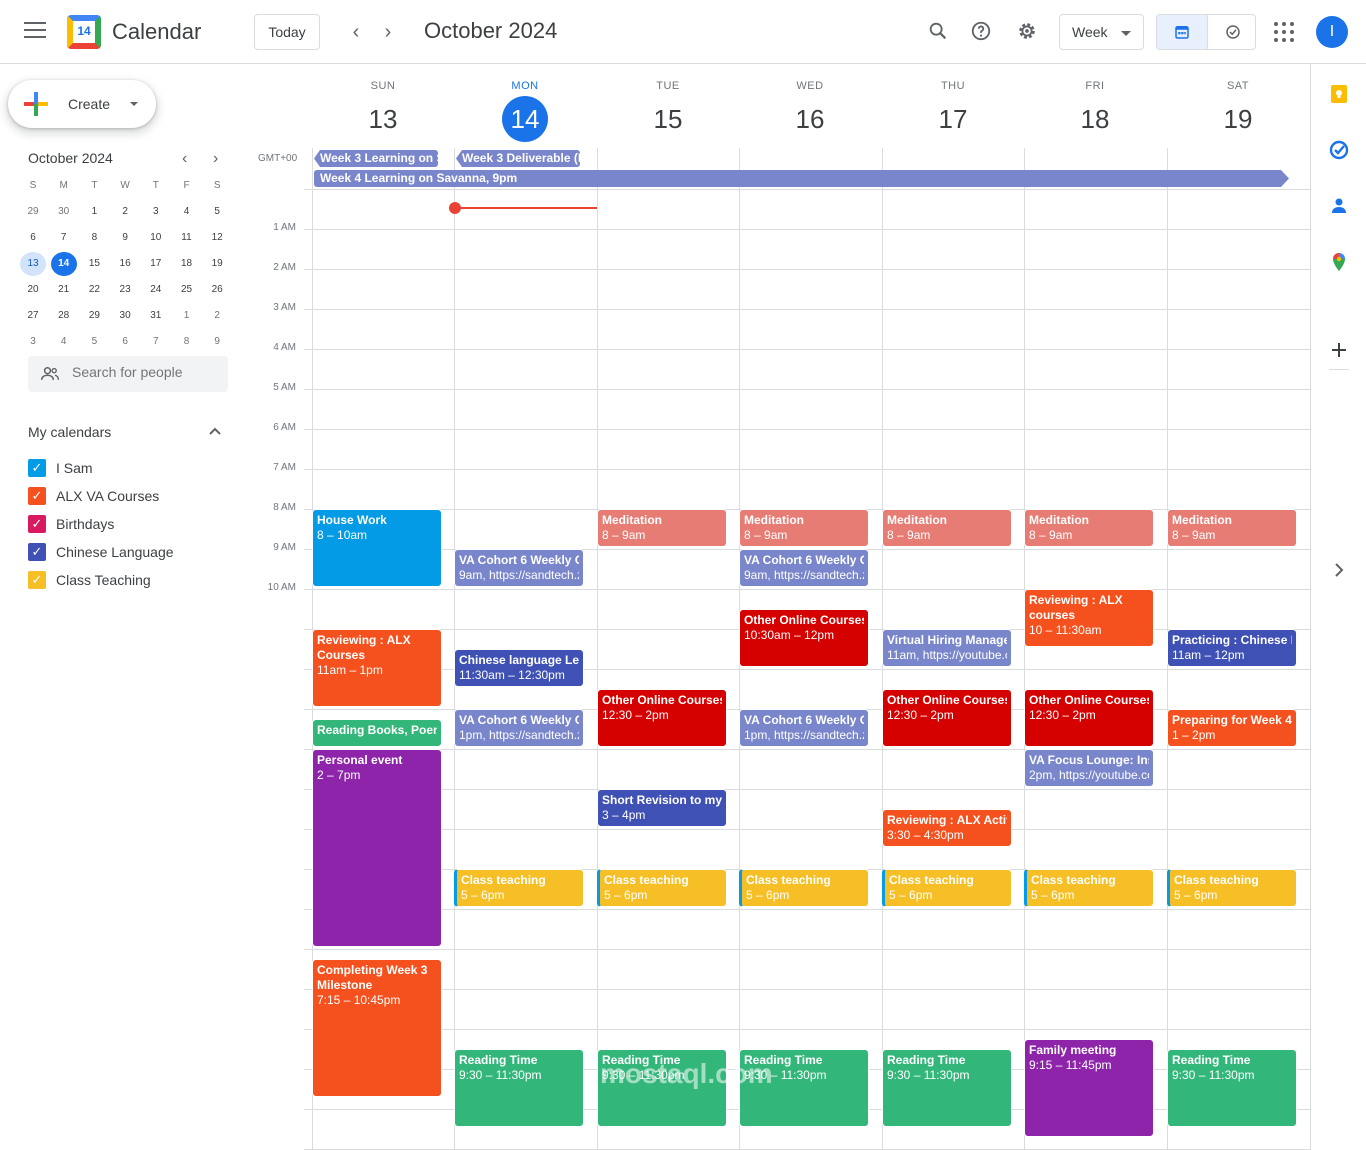 This screenshot has height=1150, width=1366. I want to click on calendar-item: ✓ ALX VA Courses, so click(128, 496).